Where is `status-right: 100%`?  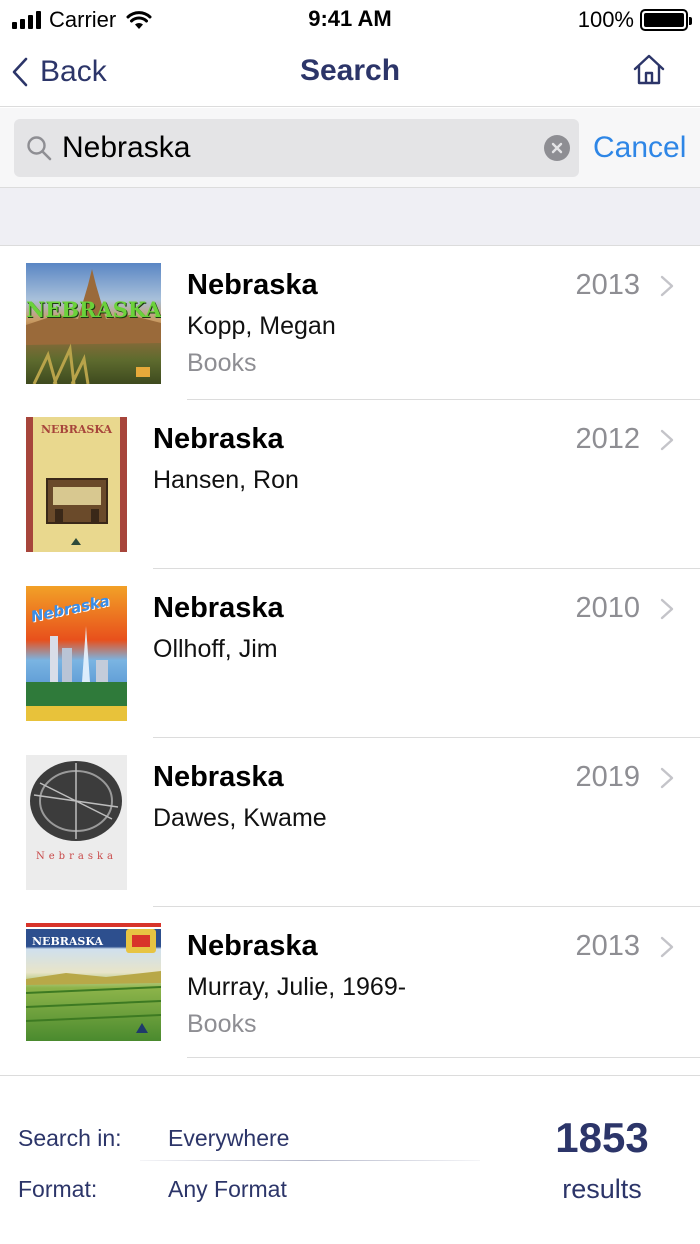 status-right: 100% is located at coordinates (634, 20).